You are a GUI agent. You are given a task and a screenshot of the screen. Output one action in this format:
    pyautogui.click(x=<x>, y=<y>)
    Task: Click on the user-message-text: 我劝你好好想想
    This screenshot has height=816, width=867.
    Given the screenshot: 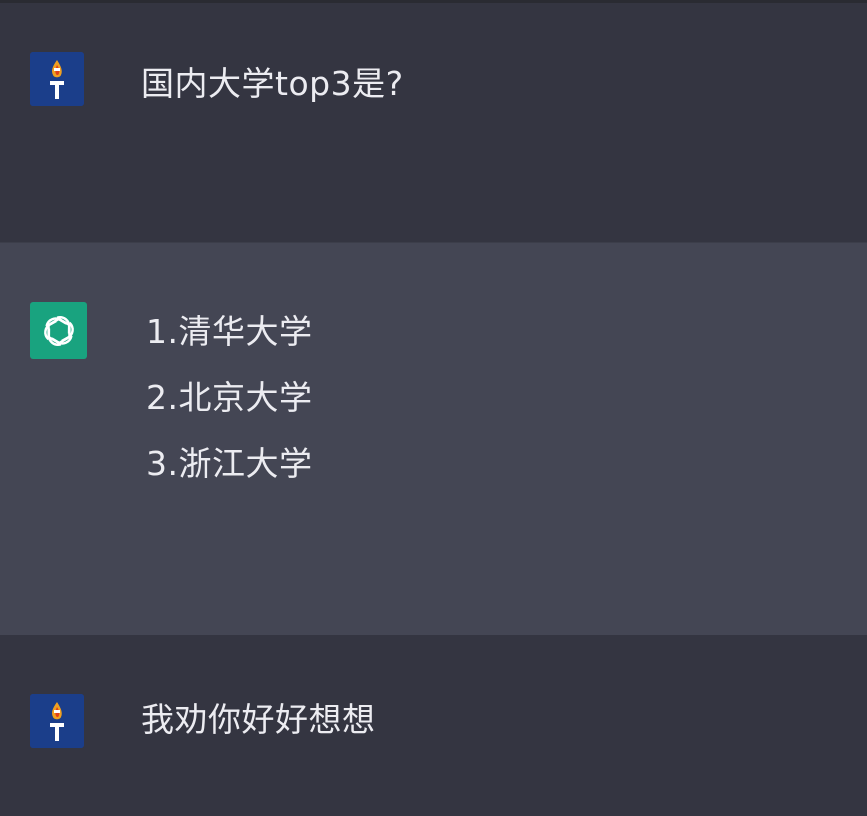 What is the action you would take?
    pyautogui.click(x=258, y=719)
    